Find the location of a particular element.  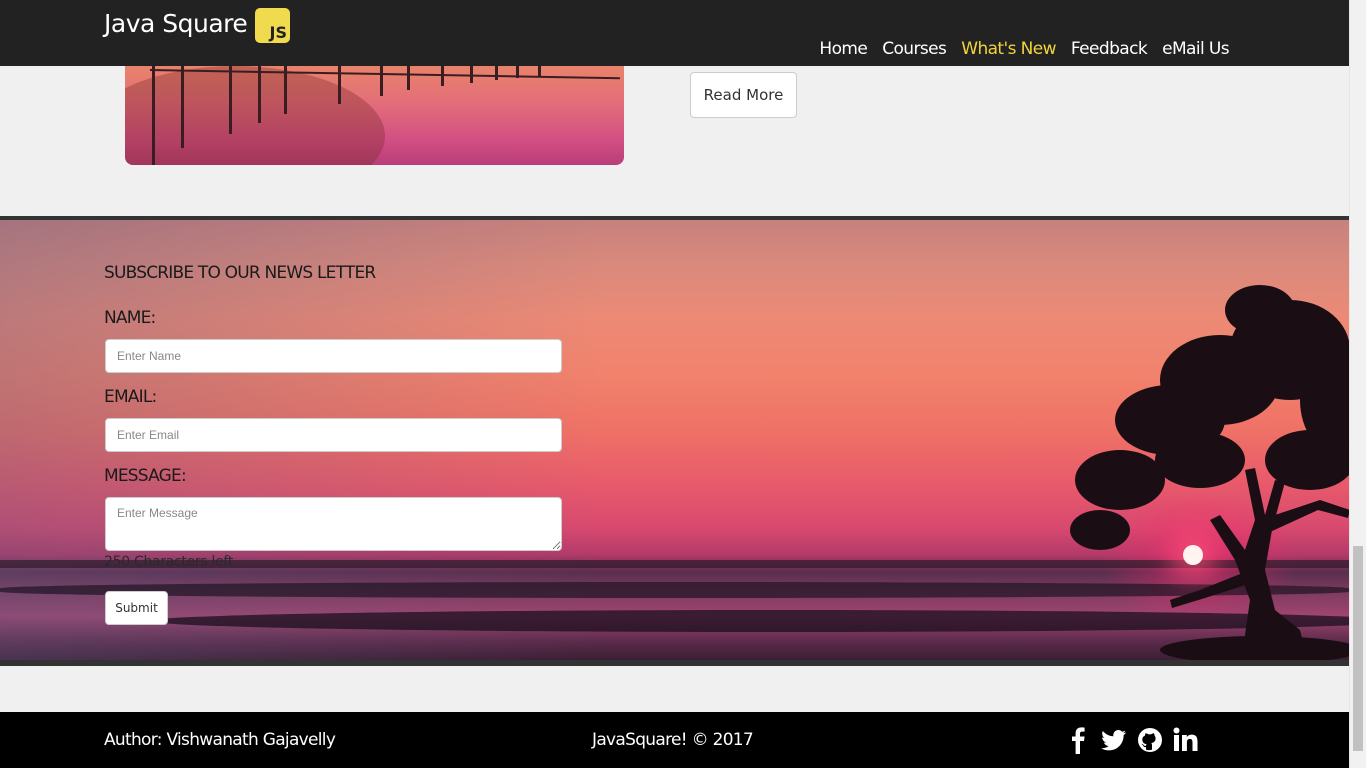

name-input is located at coordinates (333, 356).